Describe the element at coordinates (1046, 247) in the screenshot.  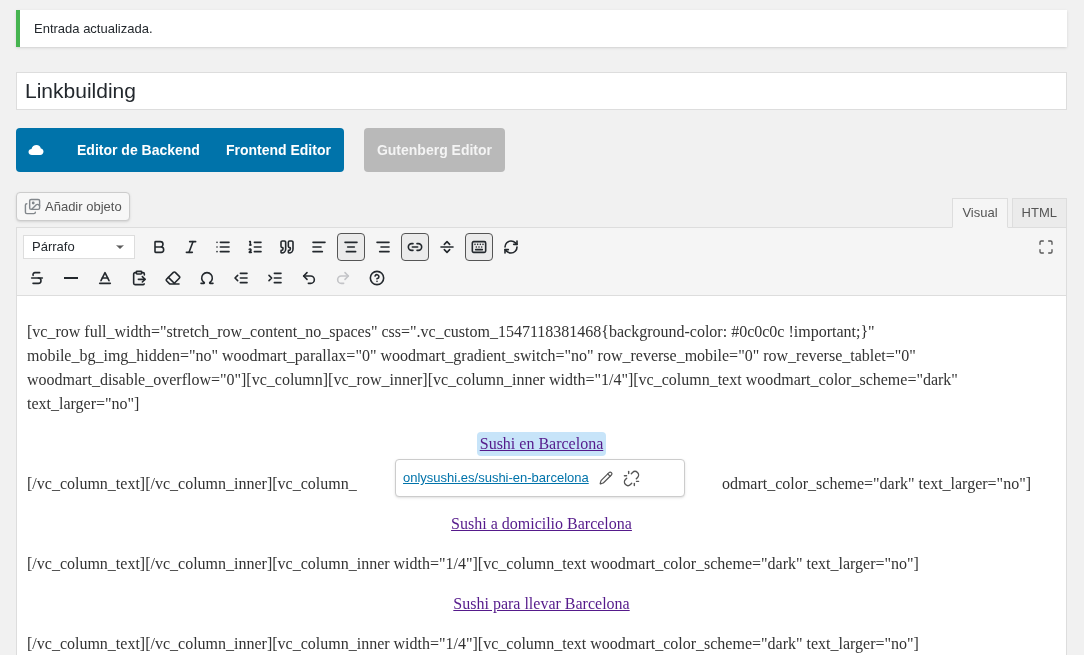
I see `fullscreen-icon` at that location.